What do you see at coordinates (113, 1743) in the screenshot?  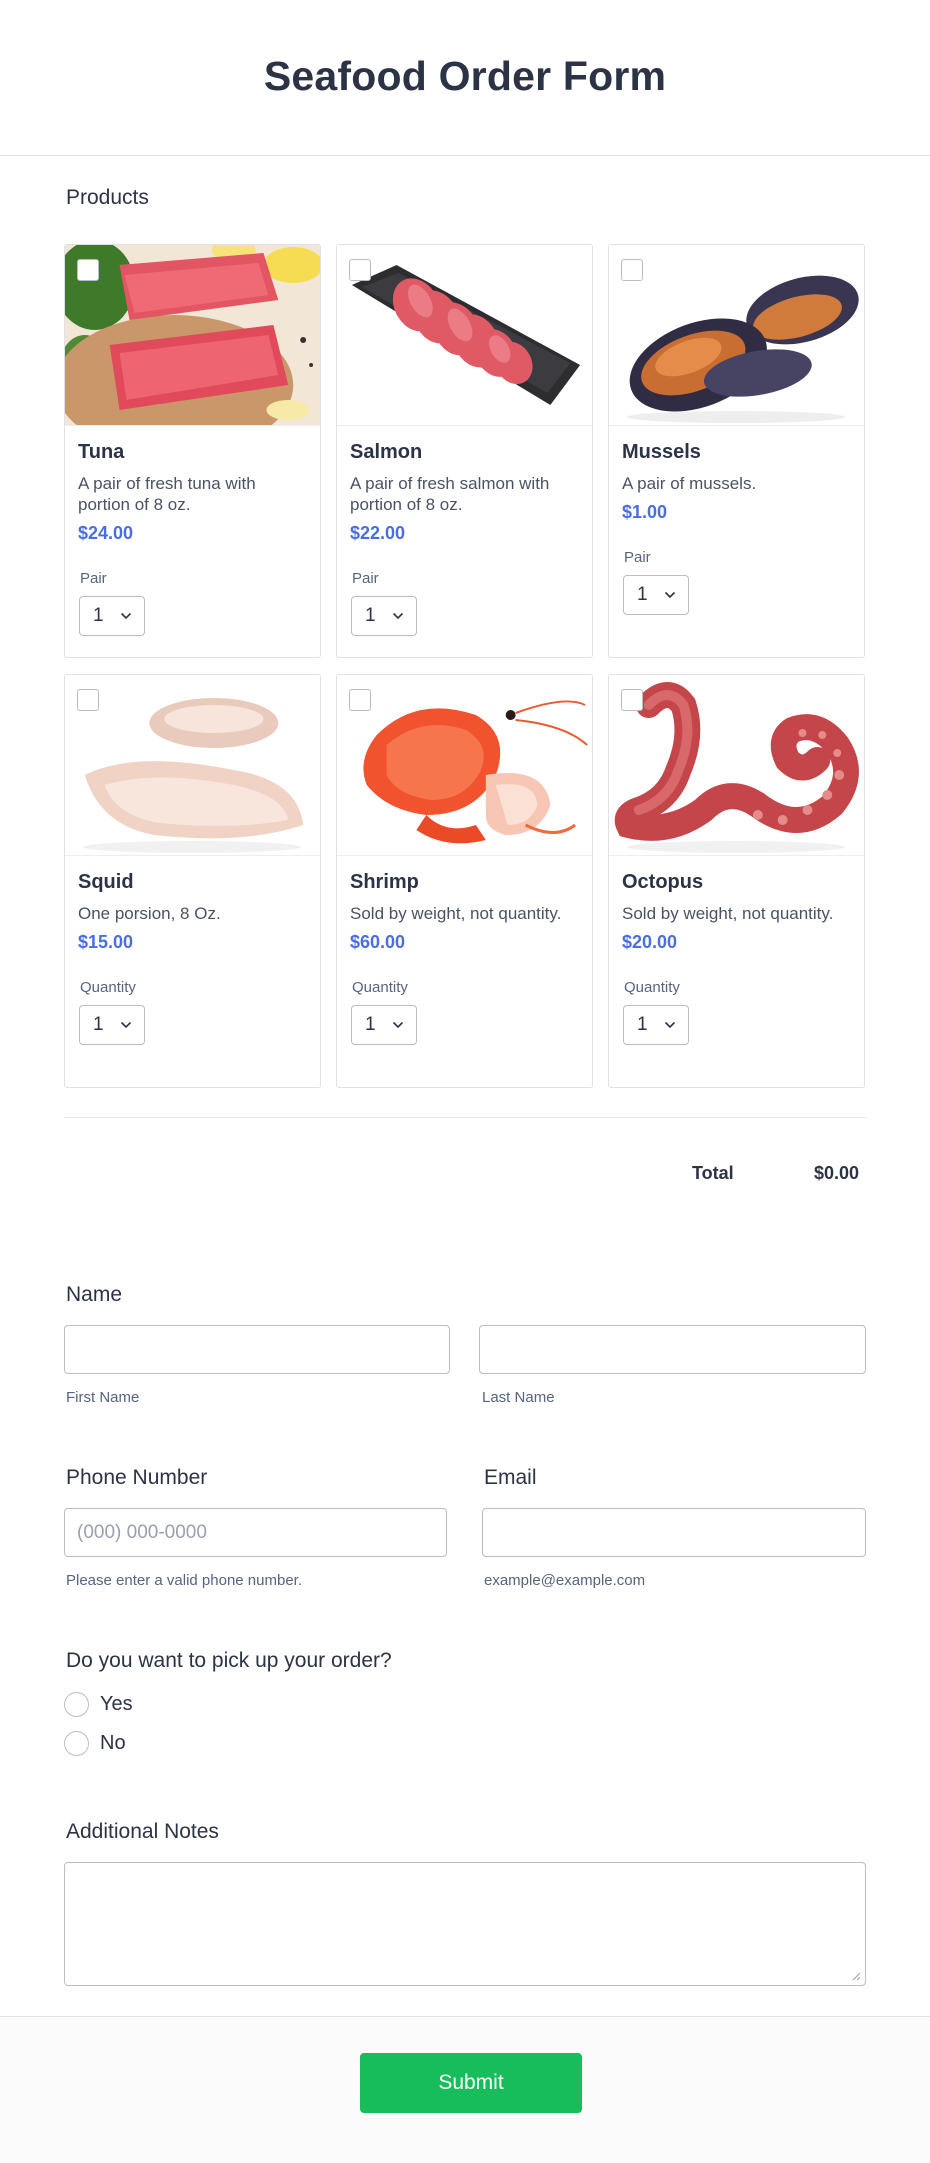 I see `radio-no-label: No` at bounding box center [113, 1743].